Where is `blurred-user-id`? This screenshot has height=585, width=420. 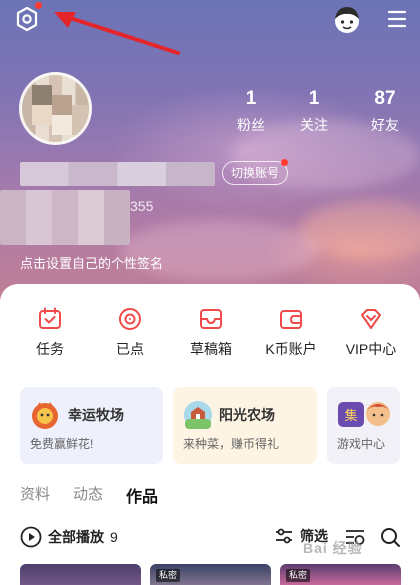
blurred-user-id is located at coordinates (65, 217).